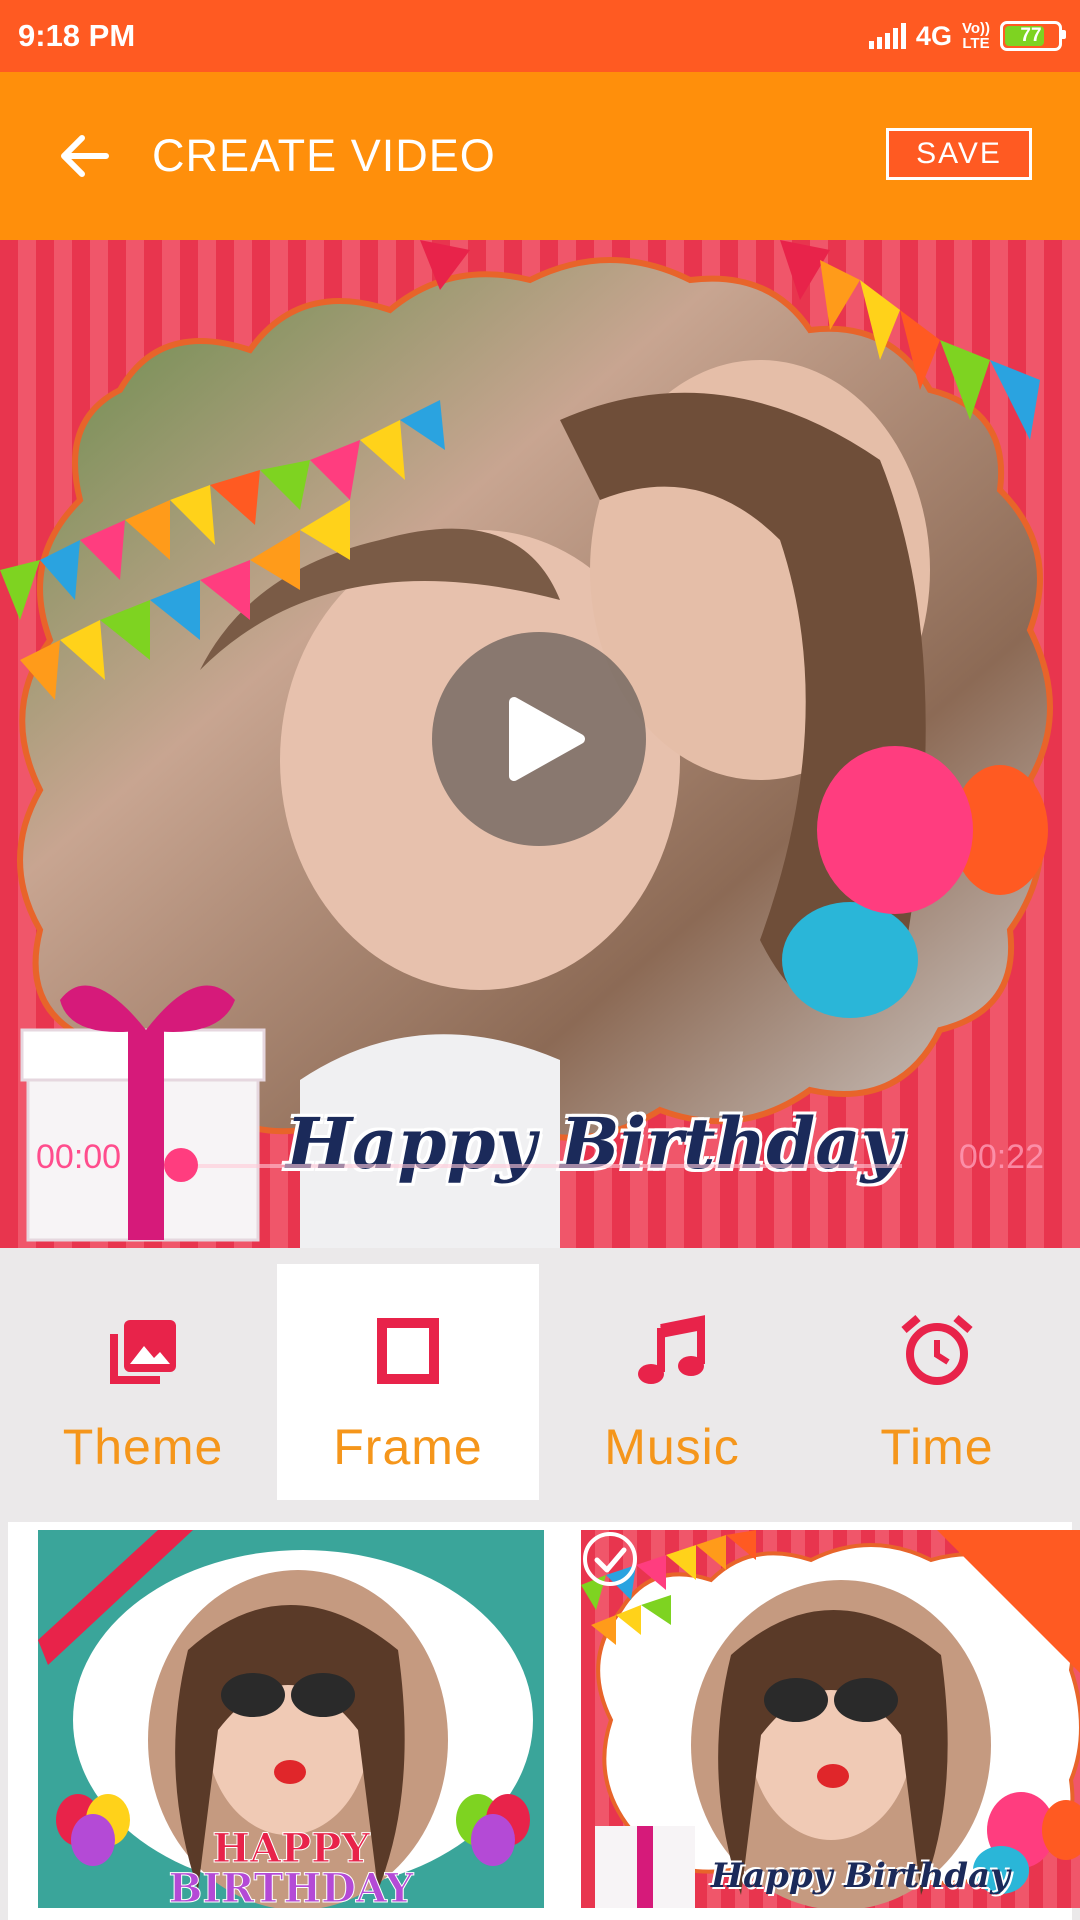  I want to click on page-title: CREATE VIDEO, so click(324, 155).